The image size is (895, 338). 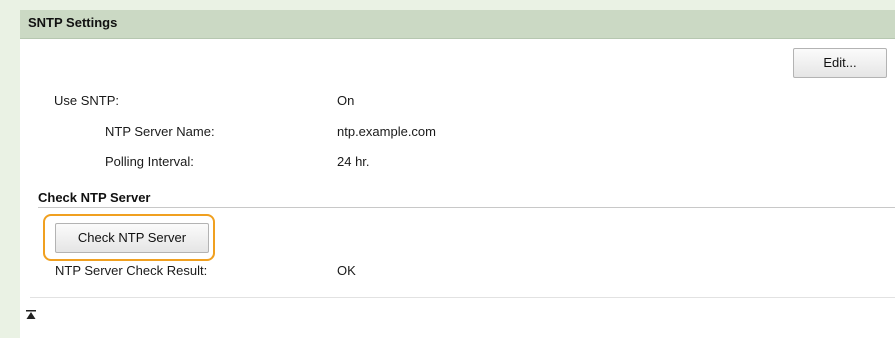 What do you see at coordinates (346, 270) in the screenshot?
I see `check-result-value: OK` at bounding box center [346, 270].